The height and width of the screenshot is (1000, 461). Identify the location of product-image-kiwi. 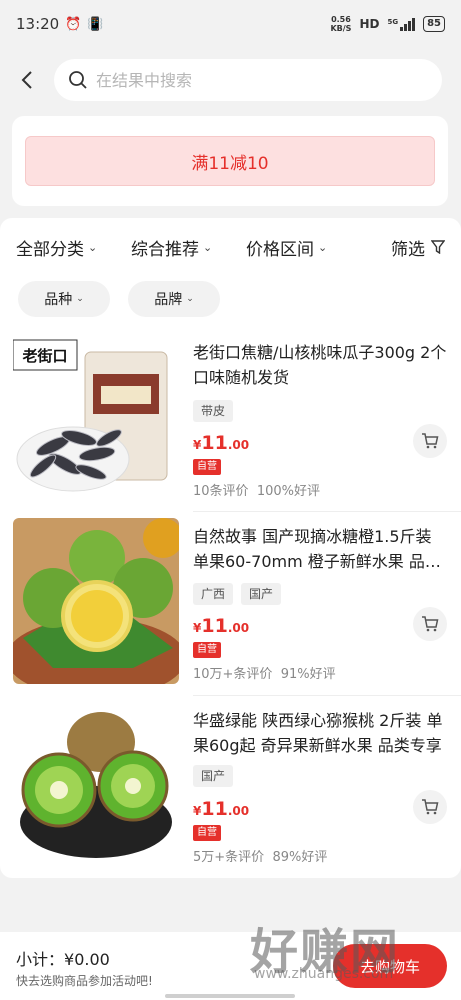
(96, 785).